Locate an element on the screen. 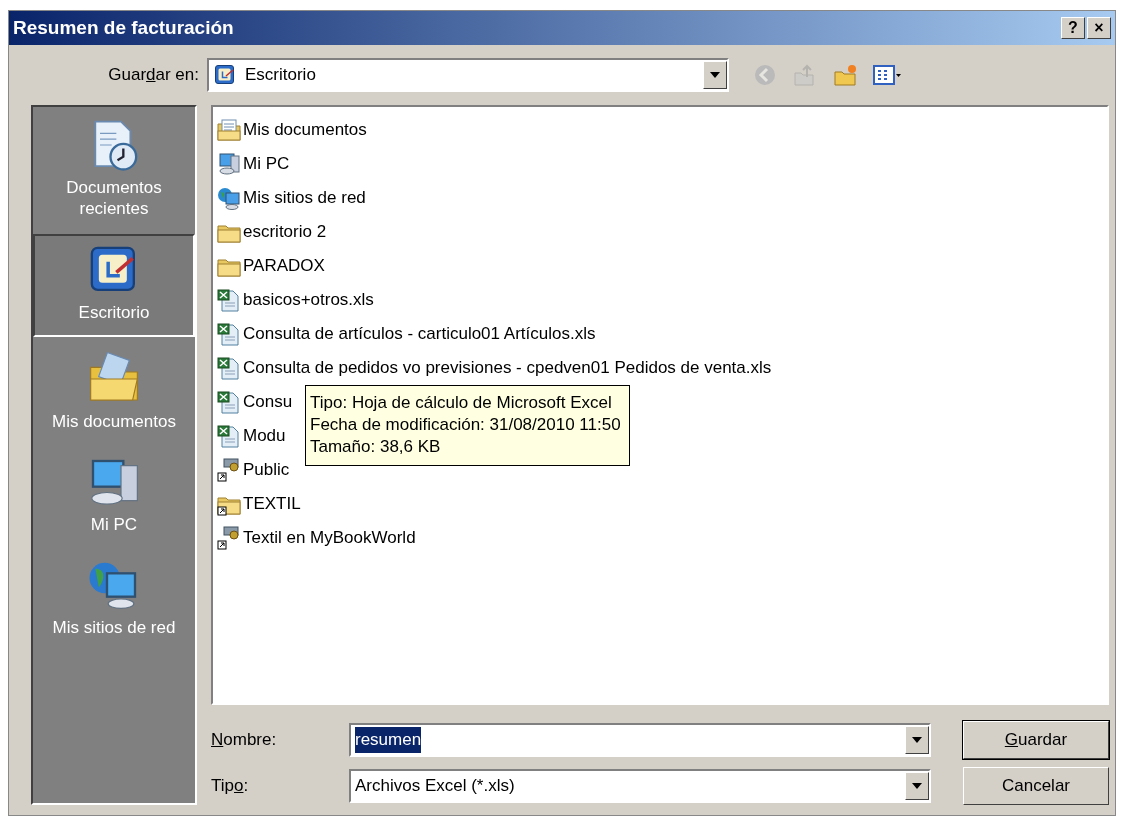 The image size is (1124, 816). help-button: ? is located at coordinates (1073, 28).